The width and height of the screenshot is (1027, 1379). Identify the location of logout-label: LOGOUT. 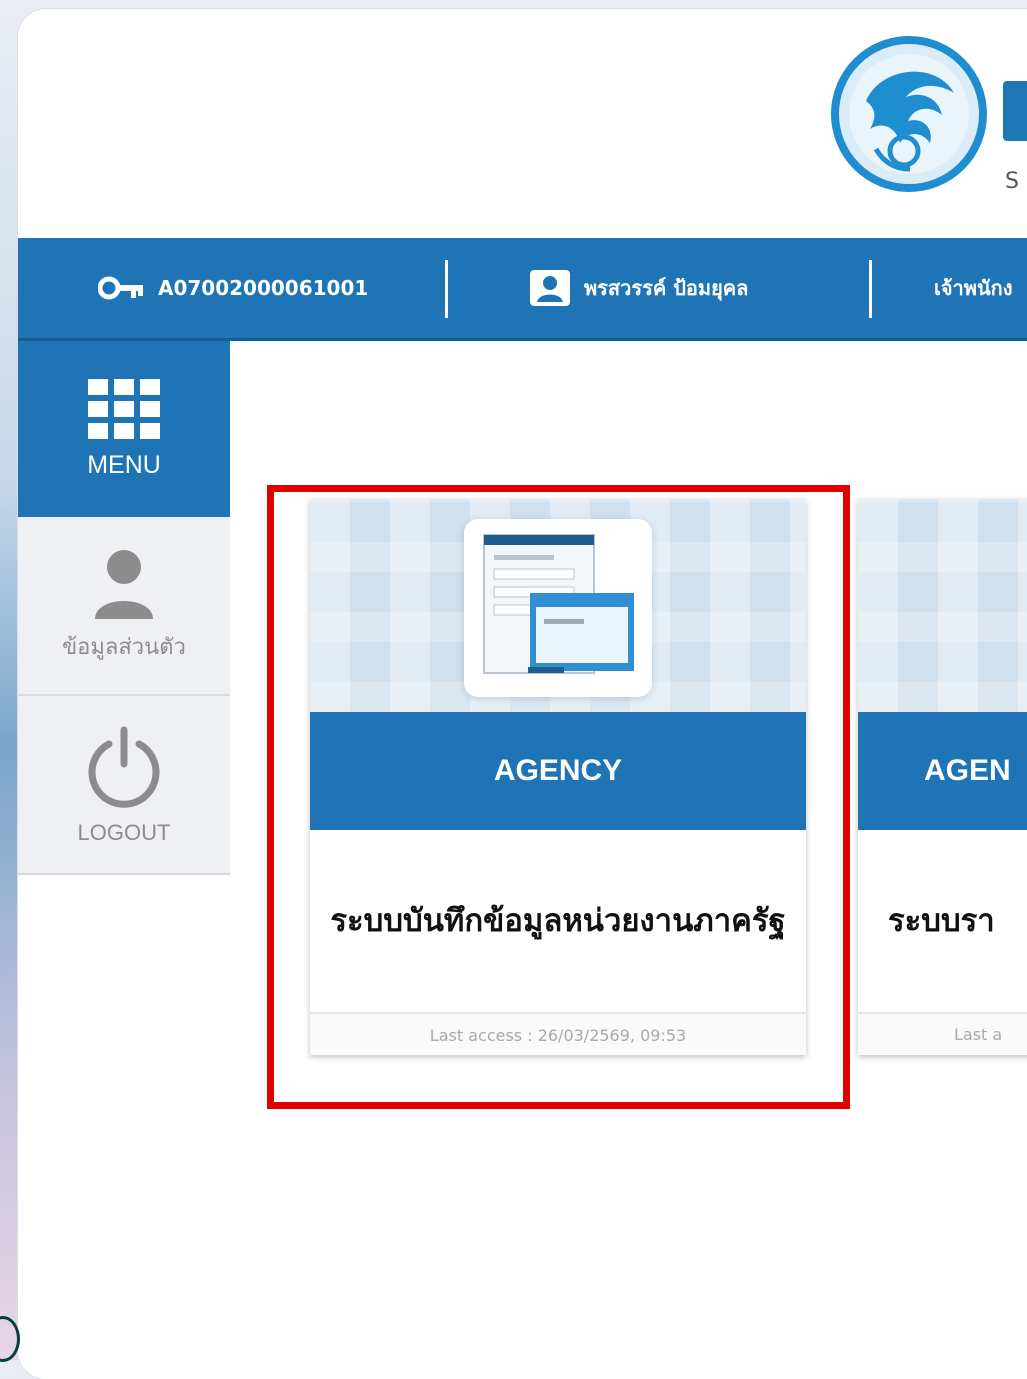
(124, 832).